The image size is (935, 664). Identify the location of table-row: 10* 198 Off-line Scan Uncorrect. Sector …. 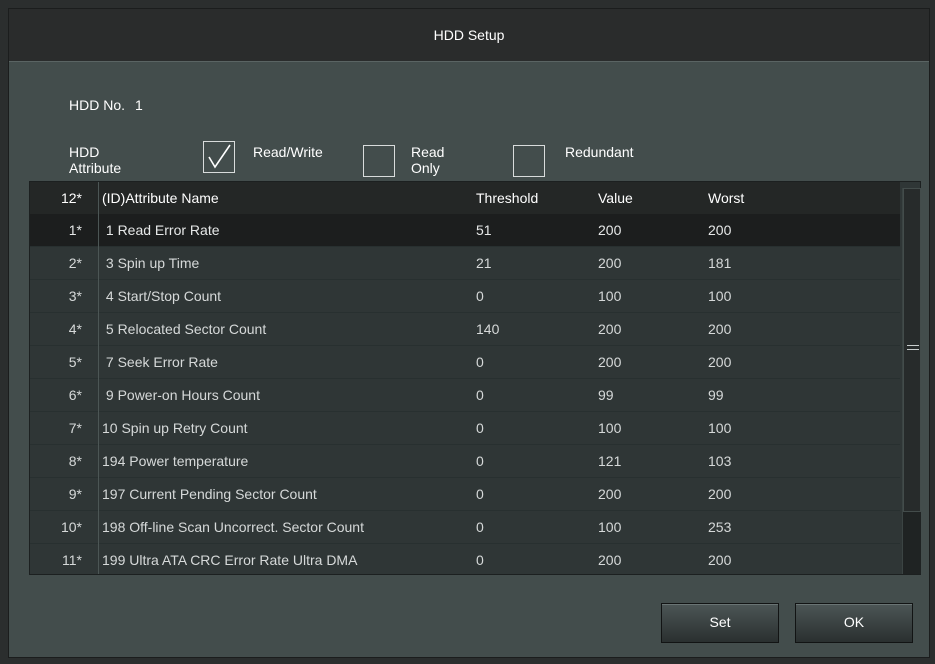
(465, 527).